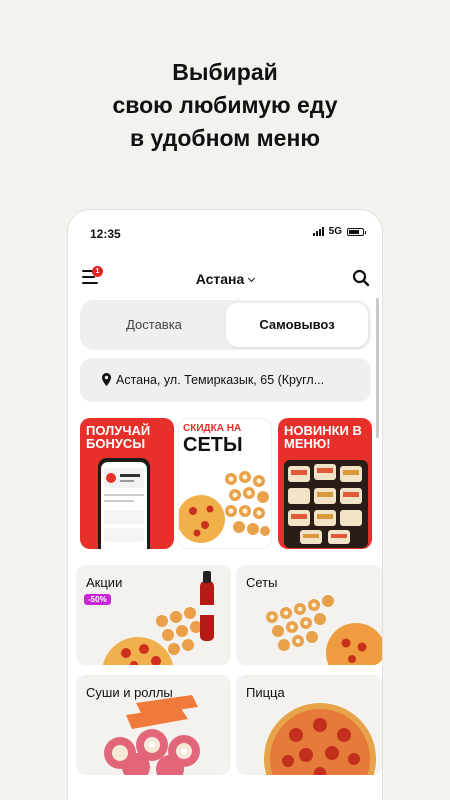  I want to click on status-bar: 12:35 5G, so click(225, 232).